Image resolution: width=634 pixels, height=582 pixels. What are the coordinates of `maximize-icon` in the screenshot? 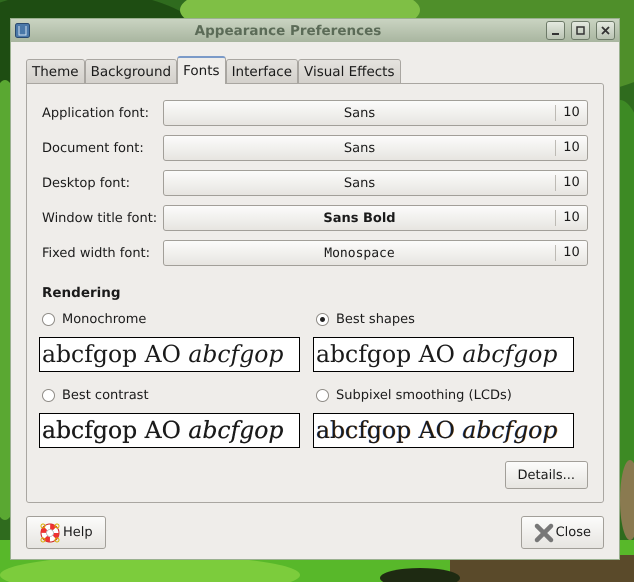 It's located at (580, 30).